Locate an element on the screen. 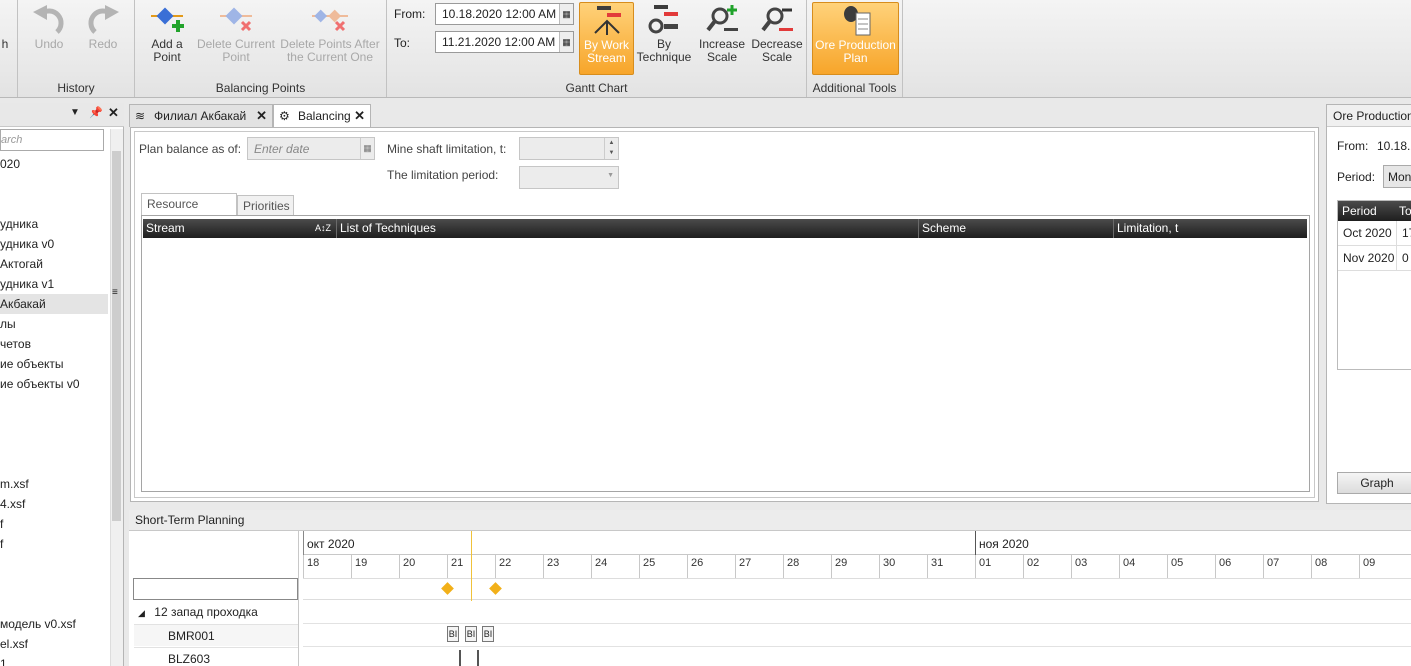  plan-balance-date-input: Enter date ▦ is located at coordinates (311, 148).